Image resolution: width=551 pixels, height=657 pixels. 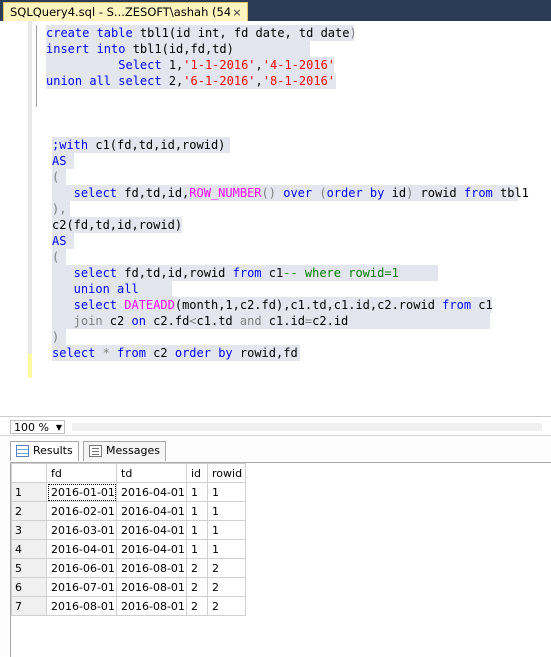 I want to click on tab-messages: Messages, so click(x=124, y=451).